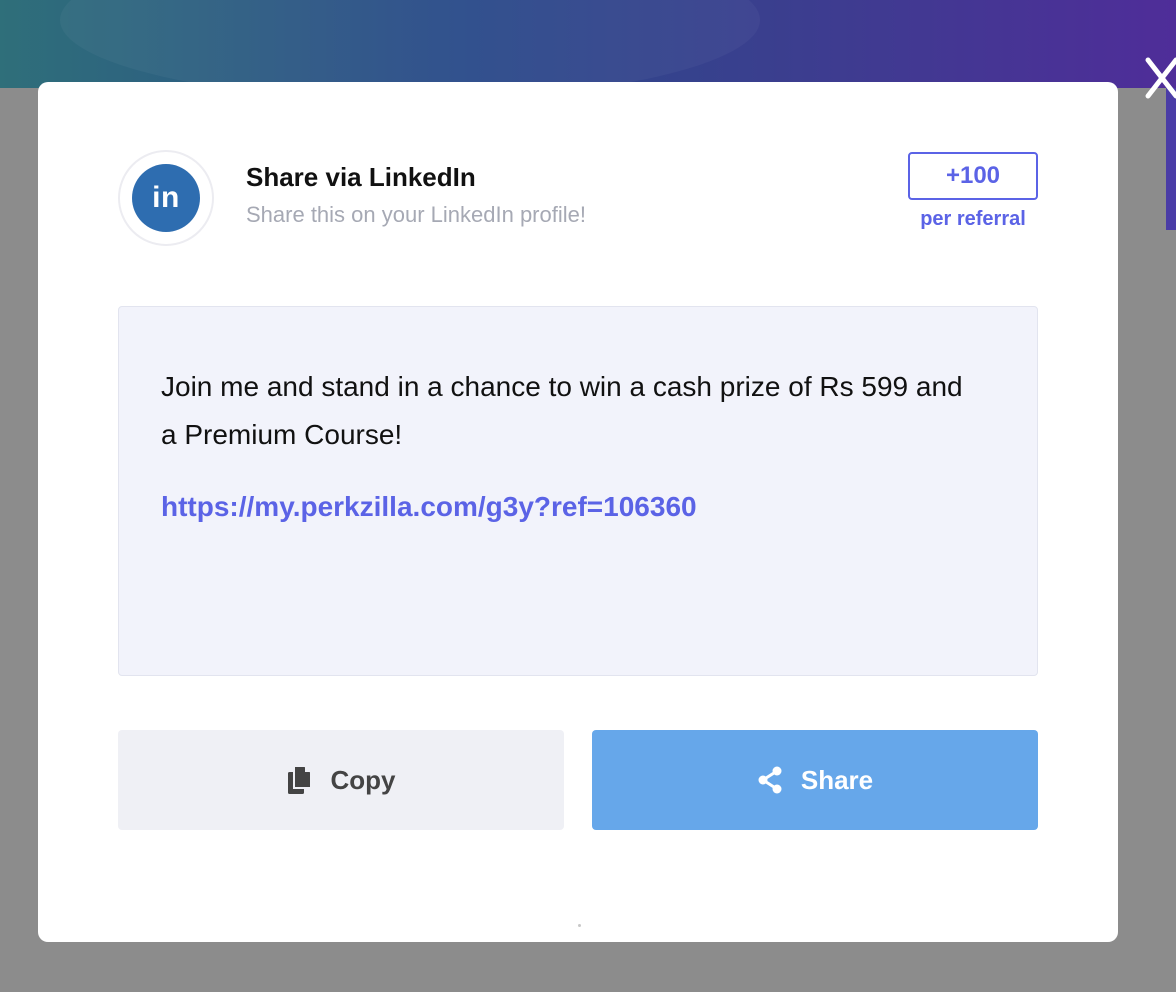 The height and width of the screenshot is (992, 1176). Describe the element at coordinates (579, 925) in the screenshot. I see `pagination-dot` at that location.